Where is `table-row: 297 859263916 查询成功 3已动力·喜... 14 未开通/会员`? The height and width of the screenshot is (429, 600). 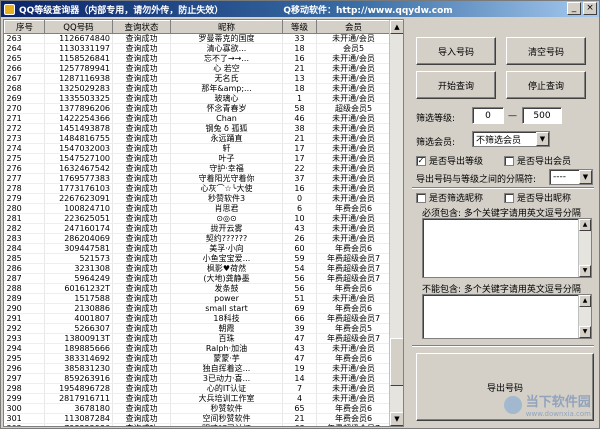
table-row: 297 859263916 查询成功 3已动力·喜... 14 未开通/会员 is located at coordinates (197, 378).